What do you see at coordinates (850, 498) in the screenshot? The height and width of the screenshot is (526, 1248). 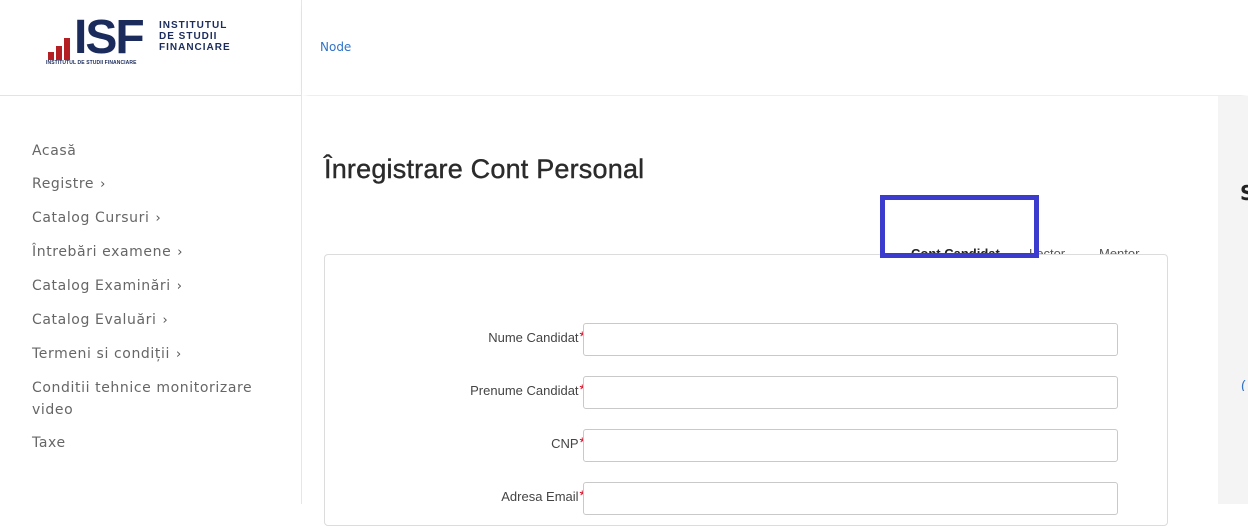 I see `adresa-email-input` at bounding box center [850, 498].